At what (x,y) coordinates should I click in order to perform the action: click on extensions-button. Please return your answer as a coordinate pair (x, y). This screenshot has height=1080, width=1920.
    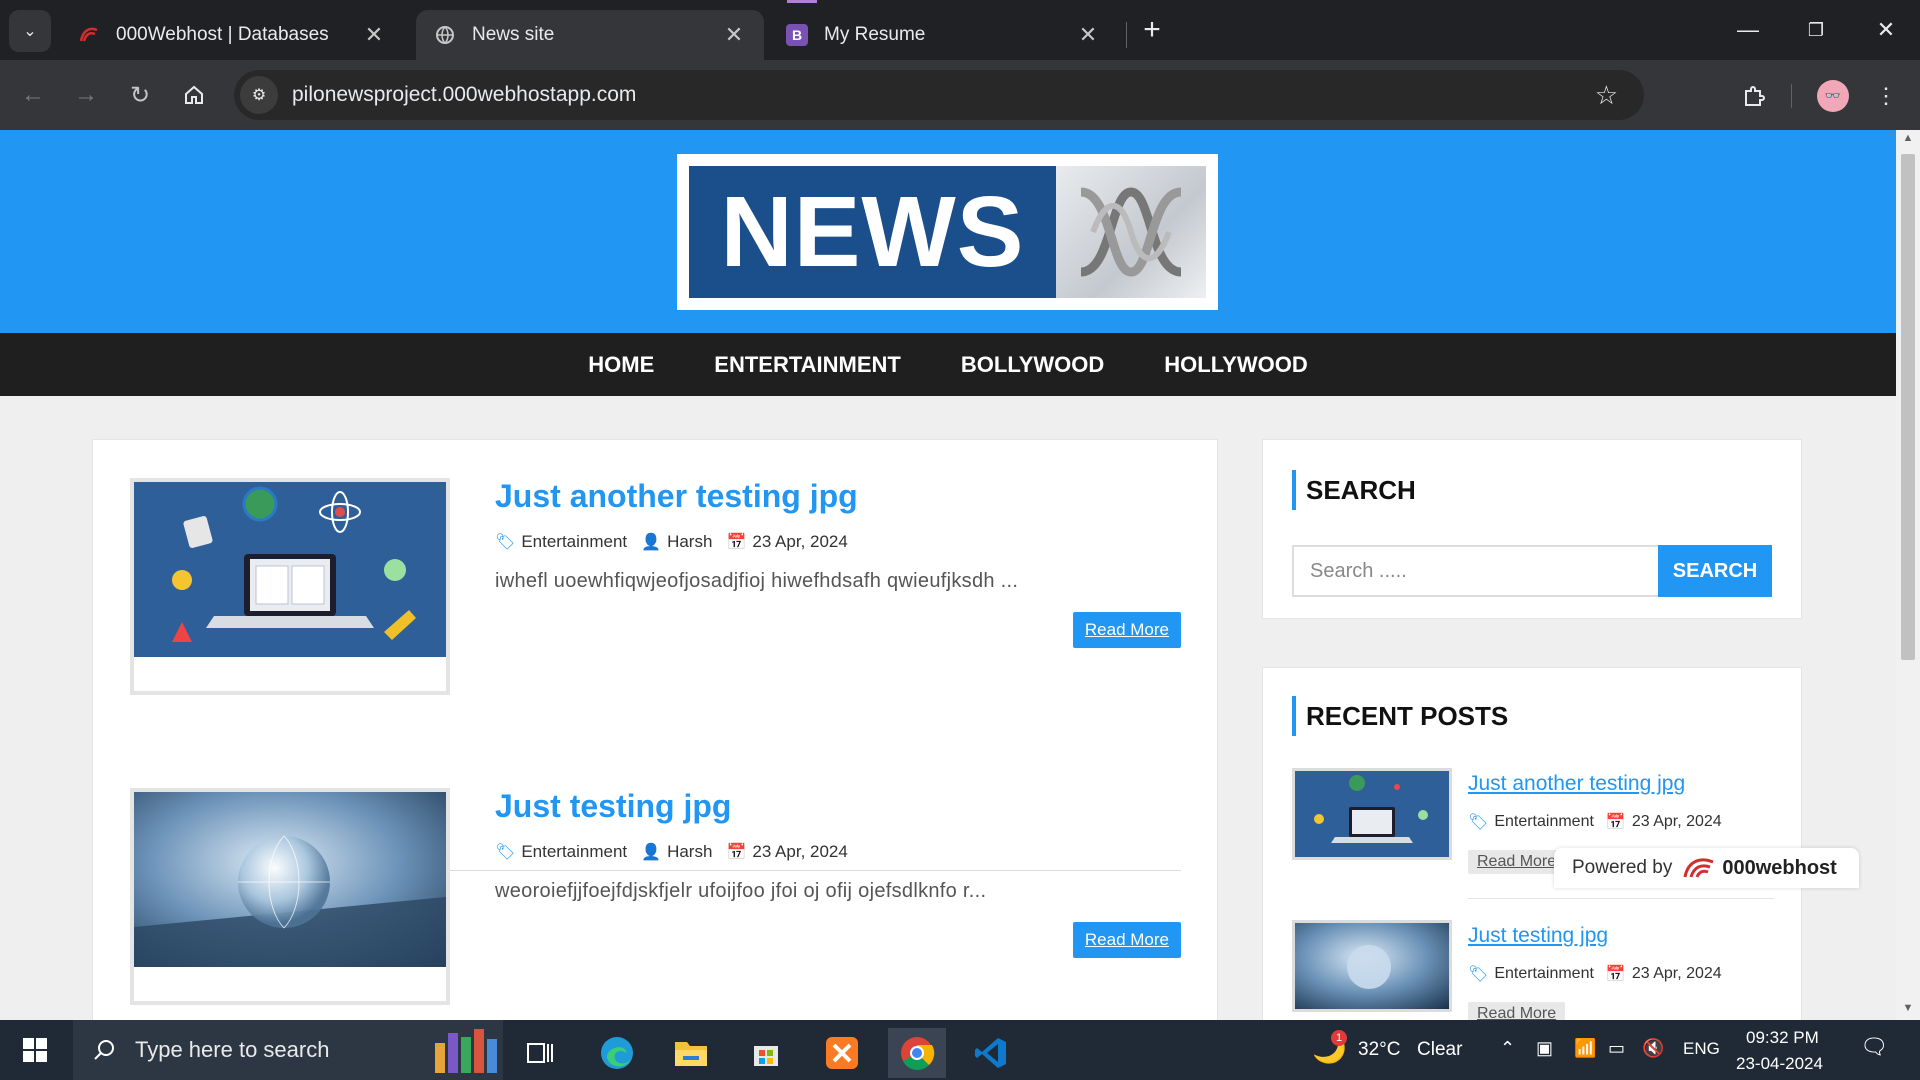
    Looking at the image, I should click on (1754, 96).